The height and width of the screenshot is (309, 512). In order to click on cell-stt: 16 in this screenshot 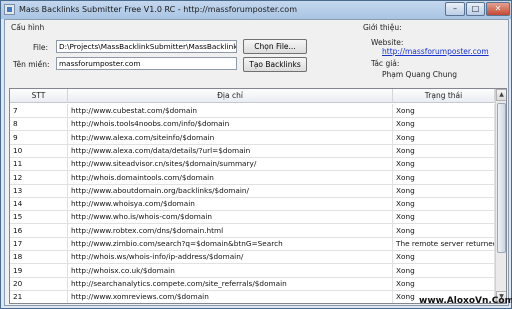, I will do `click(39, 230)`.